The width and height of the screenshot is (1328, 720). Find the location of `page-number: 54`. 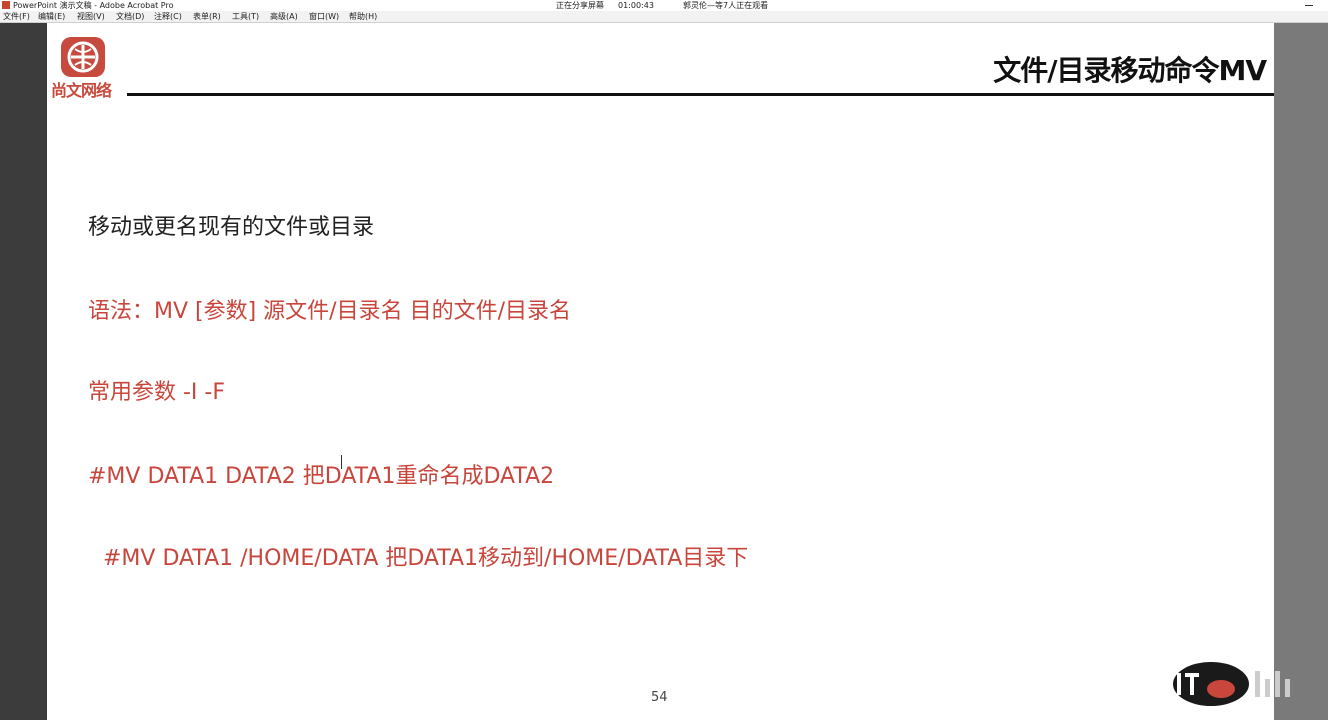

page-number: 54 is located at coordinates (659, 697).